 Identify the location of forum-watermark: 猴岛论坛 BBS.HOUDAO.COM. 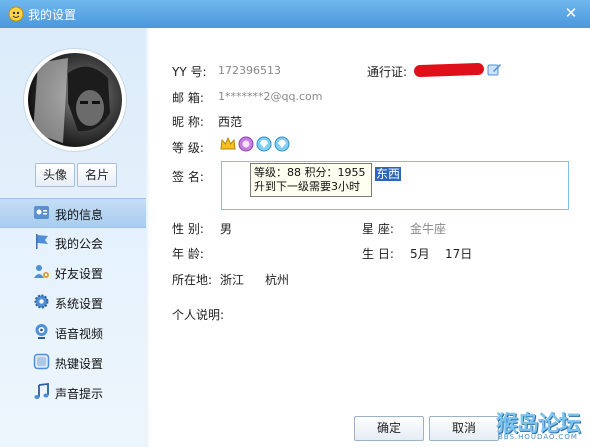
(540, 425).